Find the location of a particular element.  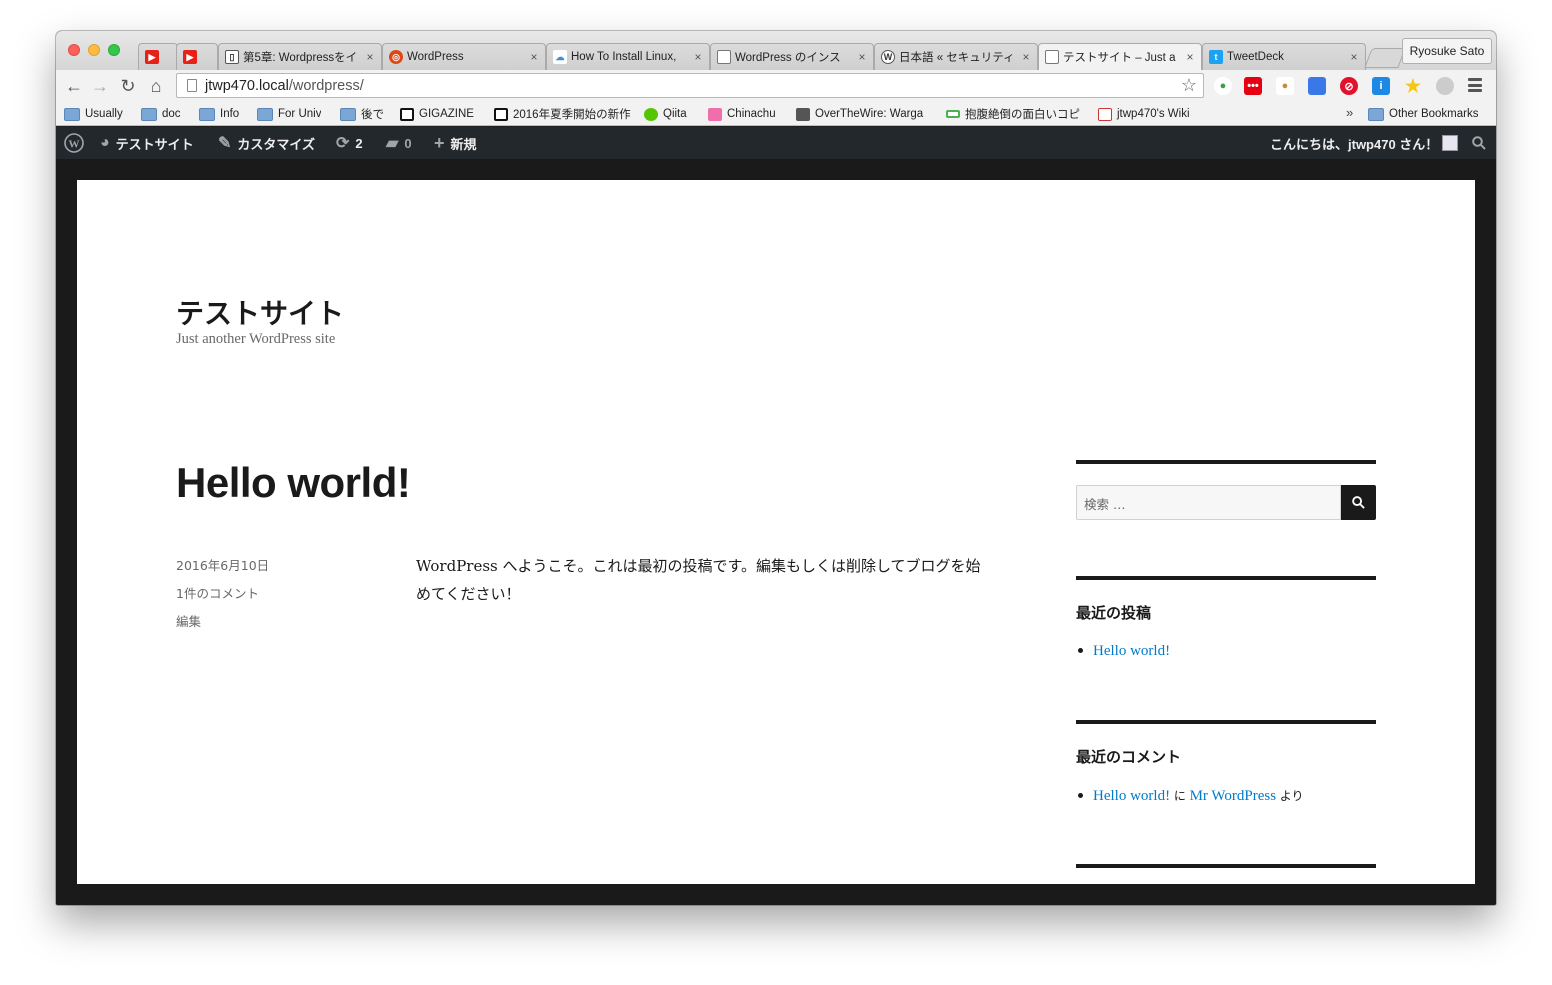

bookmark-star-icon: ☆ is located at coordinates (1189, 85).